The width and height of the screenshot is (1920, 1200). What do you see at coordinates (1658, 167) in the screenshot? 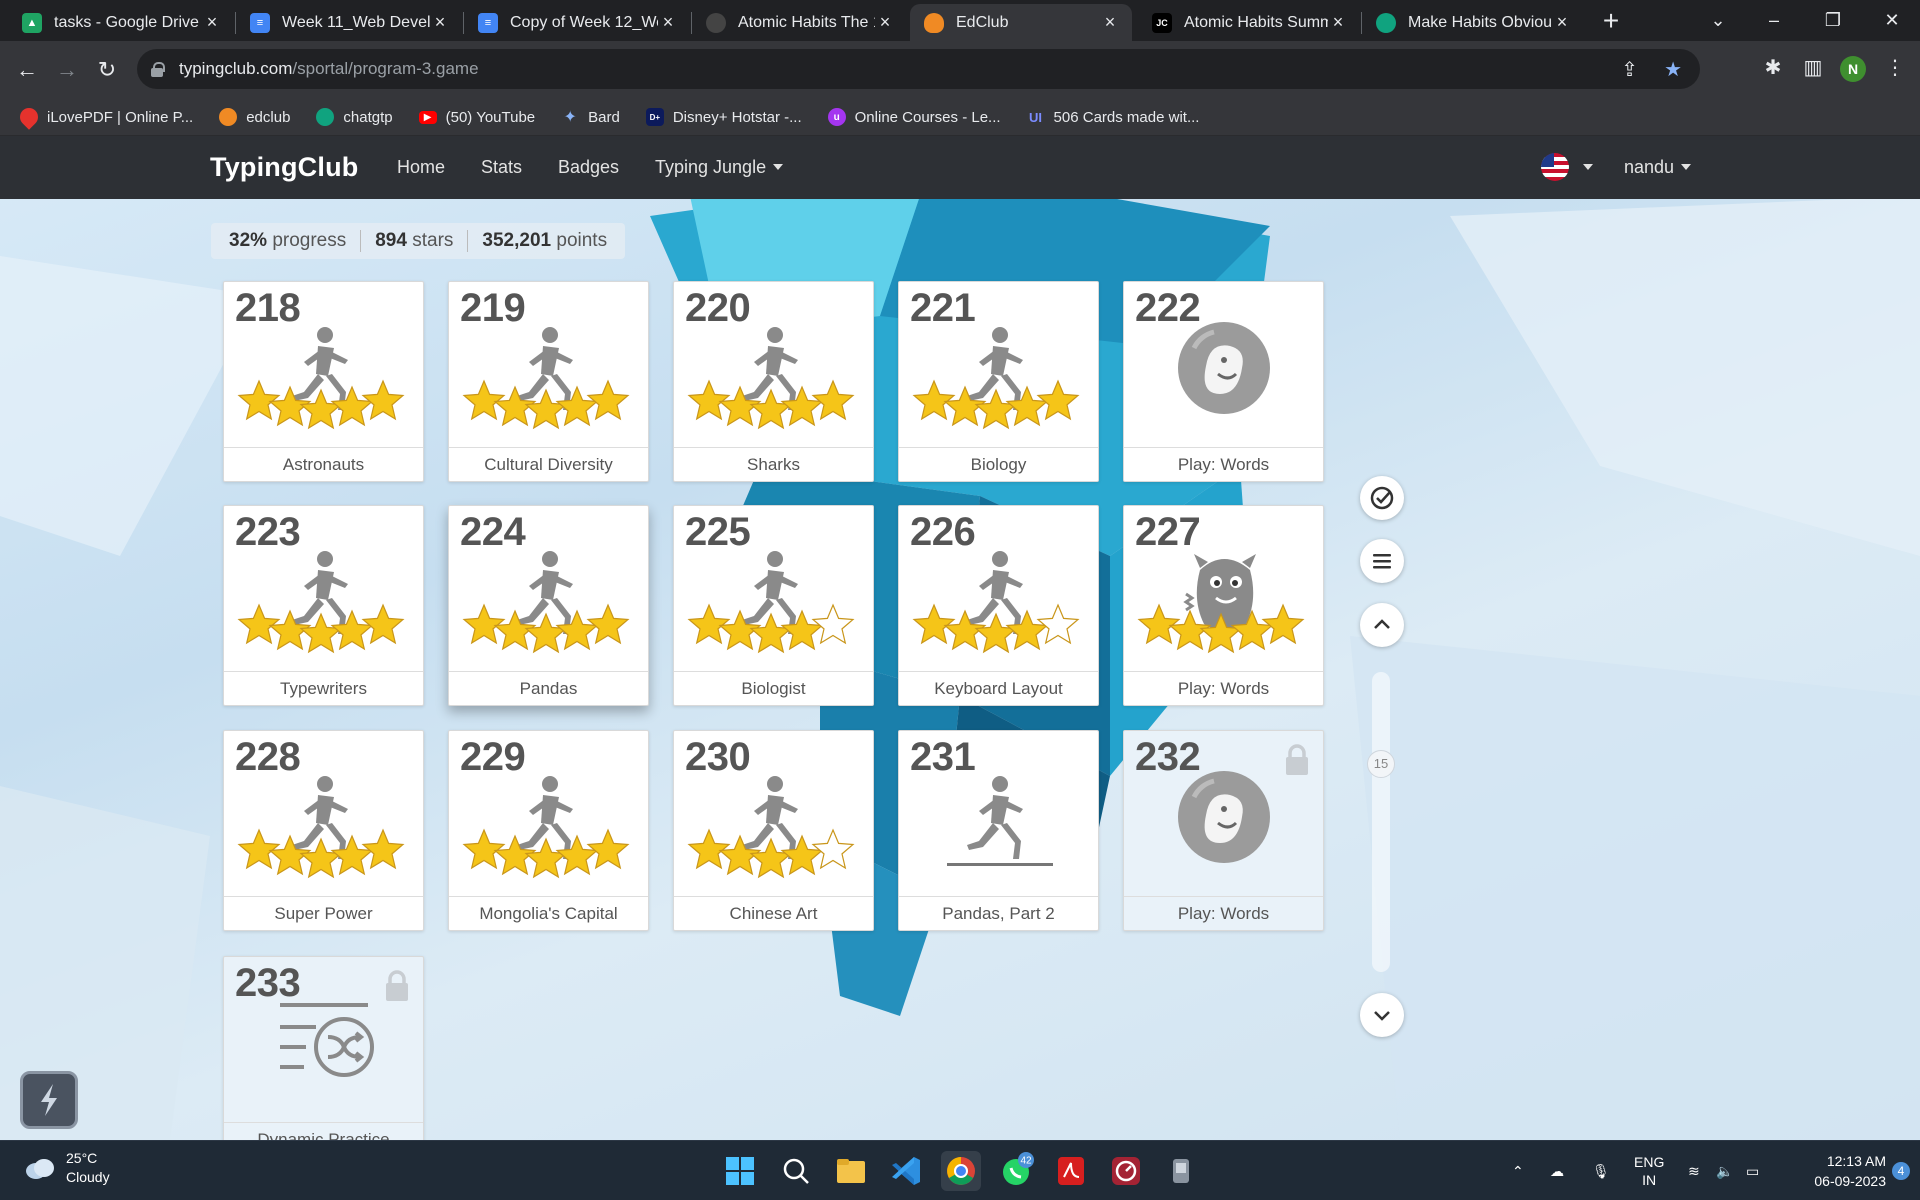
I see `user-menu: nandu` at bounding box center [1658, 167].